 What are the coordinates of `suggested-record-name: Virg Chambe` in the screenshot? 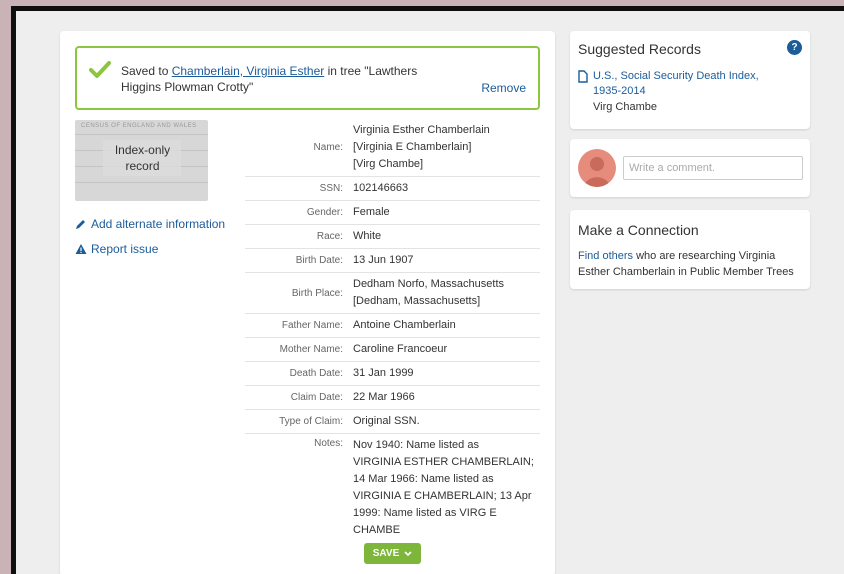 It's located at (625, 107).